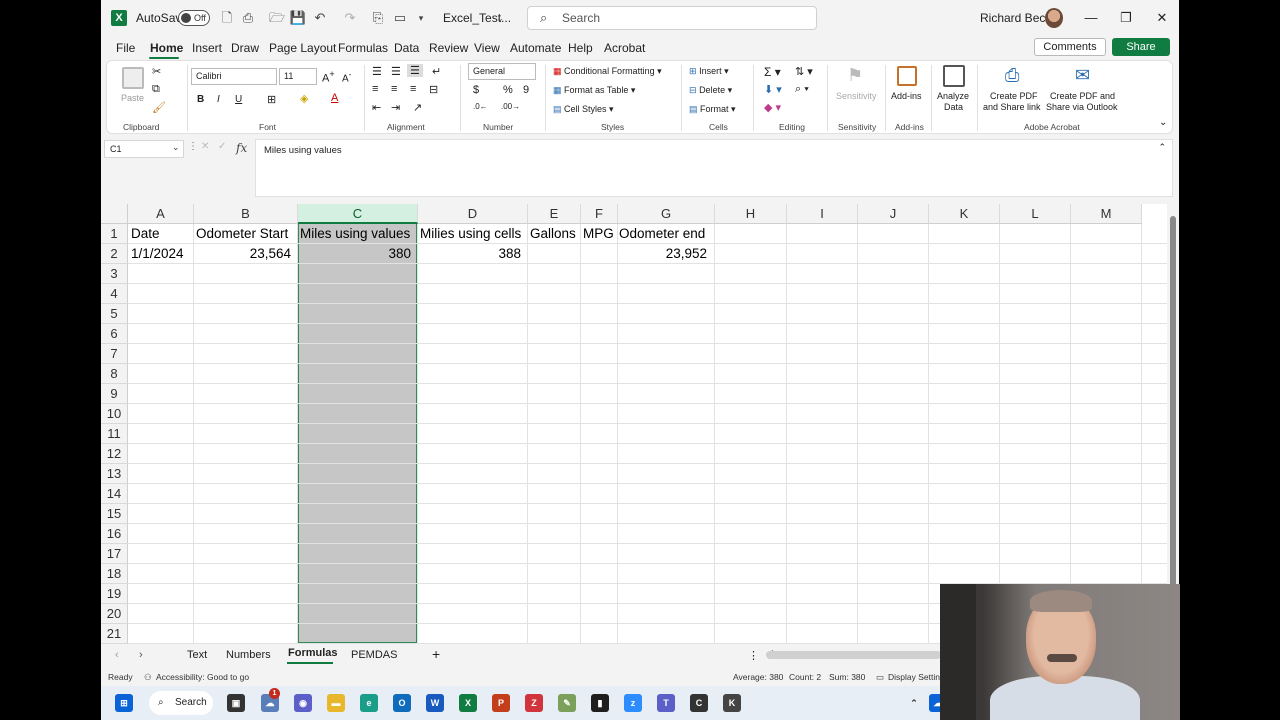  Describe the element at coordinates (954, 76) in the screenshot. I see `analyze-data-icon` at that location.